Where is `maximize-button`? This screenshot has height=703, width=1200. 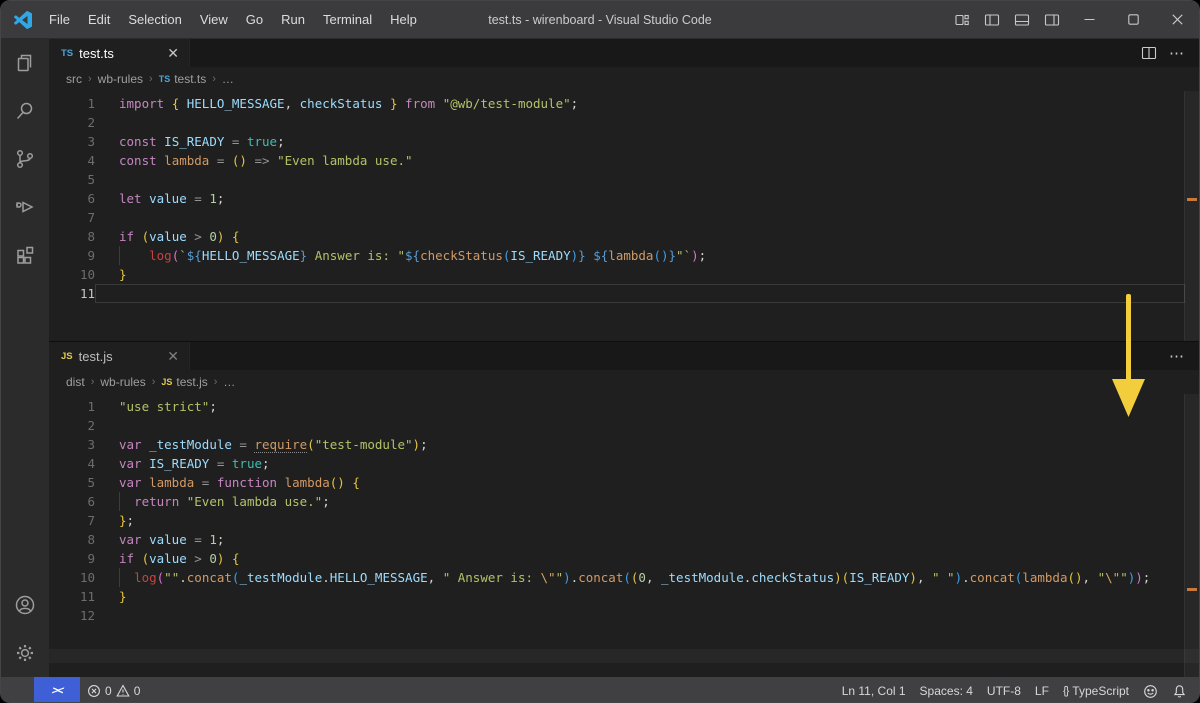 maximize-button is located at coordinates (1133, 19).